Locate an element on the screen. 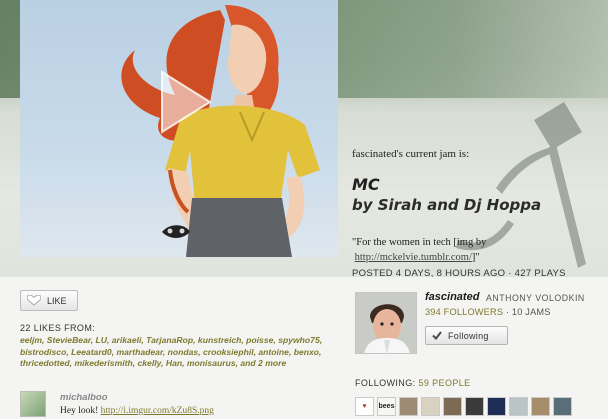 The width and height of the screenshot is (608, 419). comment-text: Hey look! http://i.imgur.com/kZu8S.png is located at coordinates (137, 411).